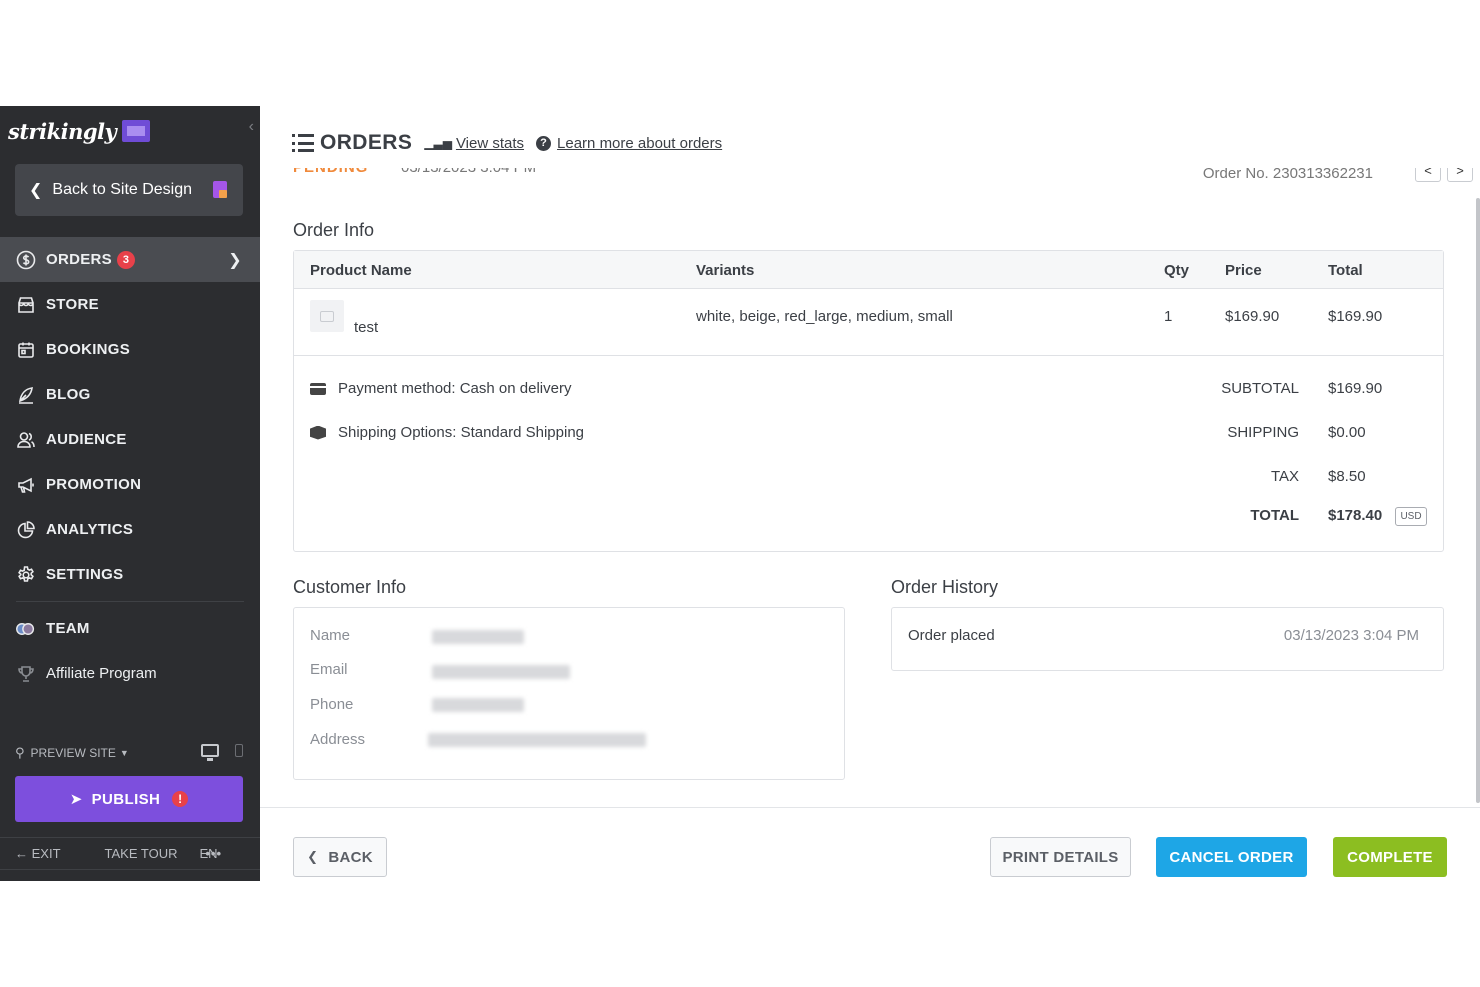  Describe the element at coordinates (303, 143) in the screenshot. I see `list-icon` at that location.